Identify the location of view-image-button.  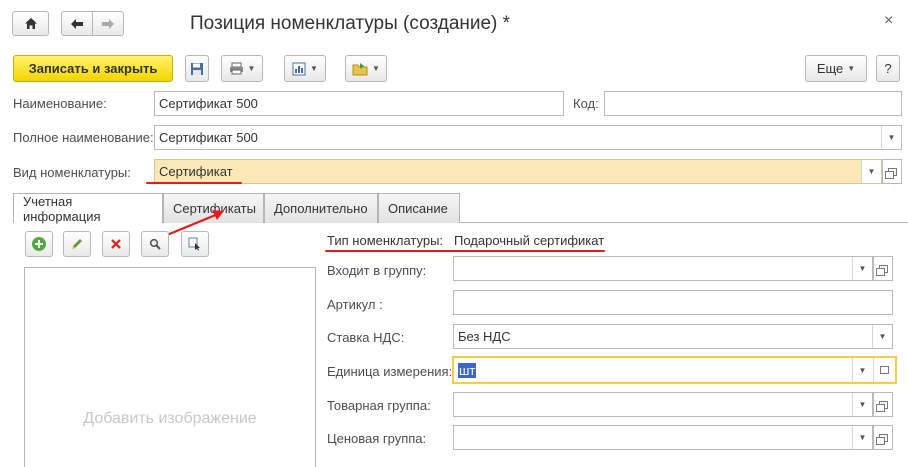
(155, 244).